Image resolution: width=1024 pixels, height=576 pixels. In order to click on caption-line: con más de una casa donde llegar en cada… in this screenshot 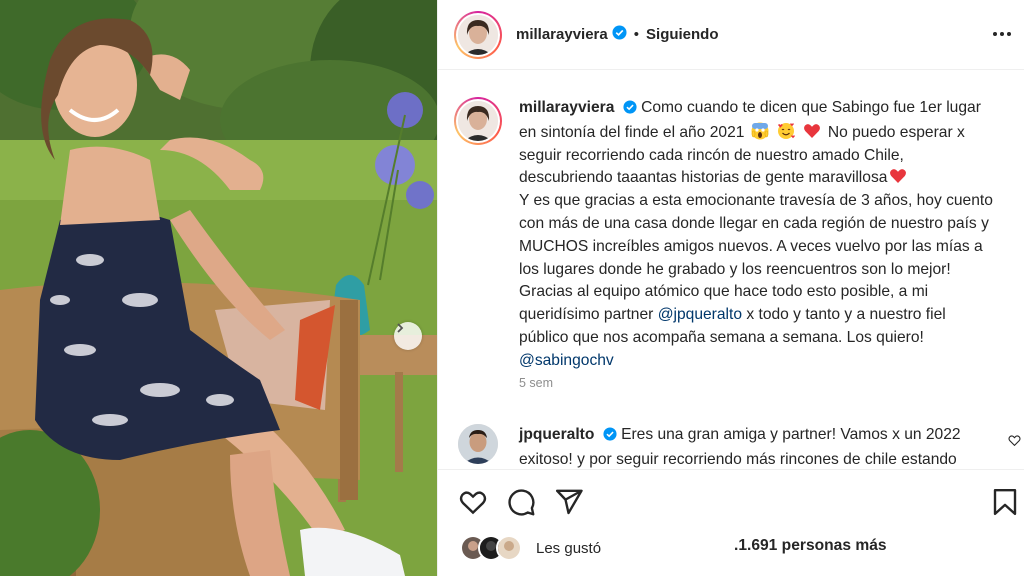, I will do `click(754, 223)`.